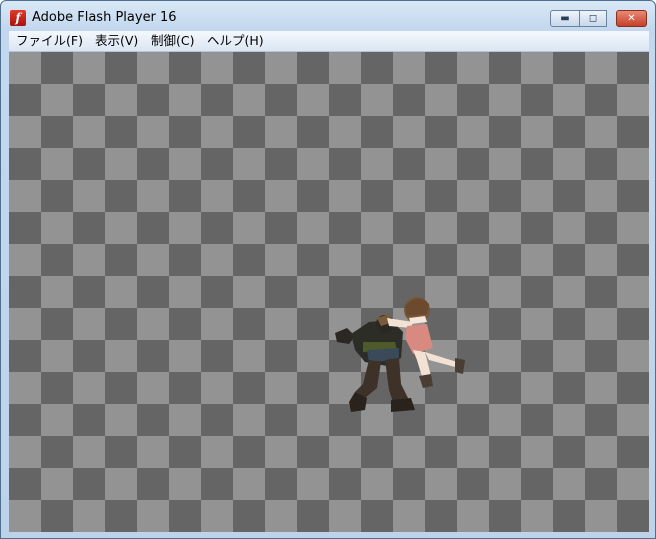 Image resolution: width=656 pixels, height=539 pixels. I want to click on menu-file: ファイル(F), so click(49, 41).